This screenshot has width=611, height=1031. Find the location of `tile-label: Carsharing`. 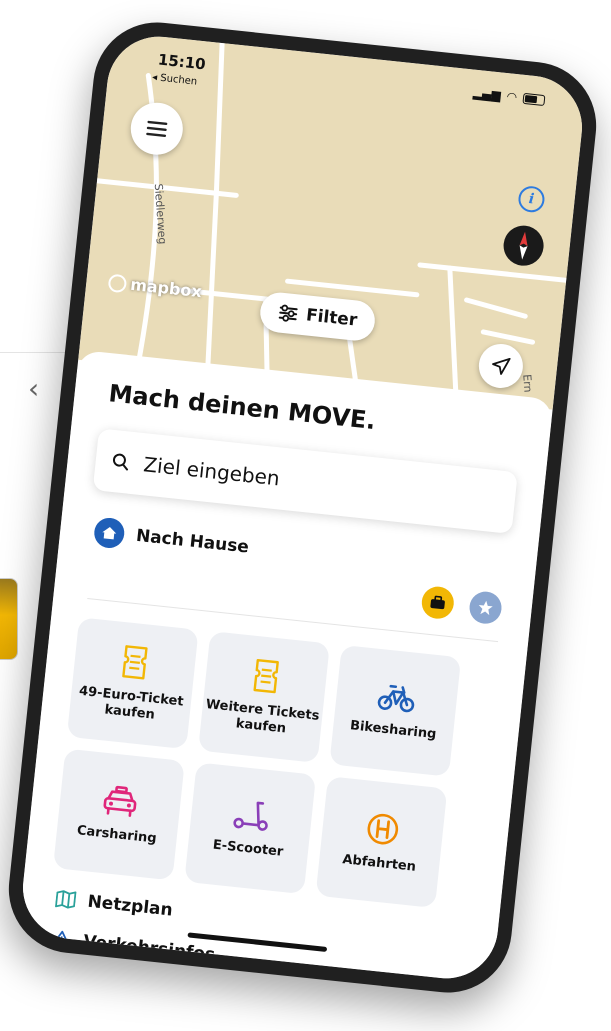

tile-label: Carsharing is located at coordinates (117, 835).